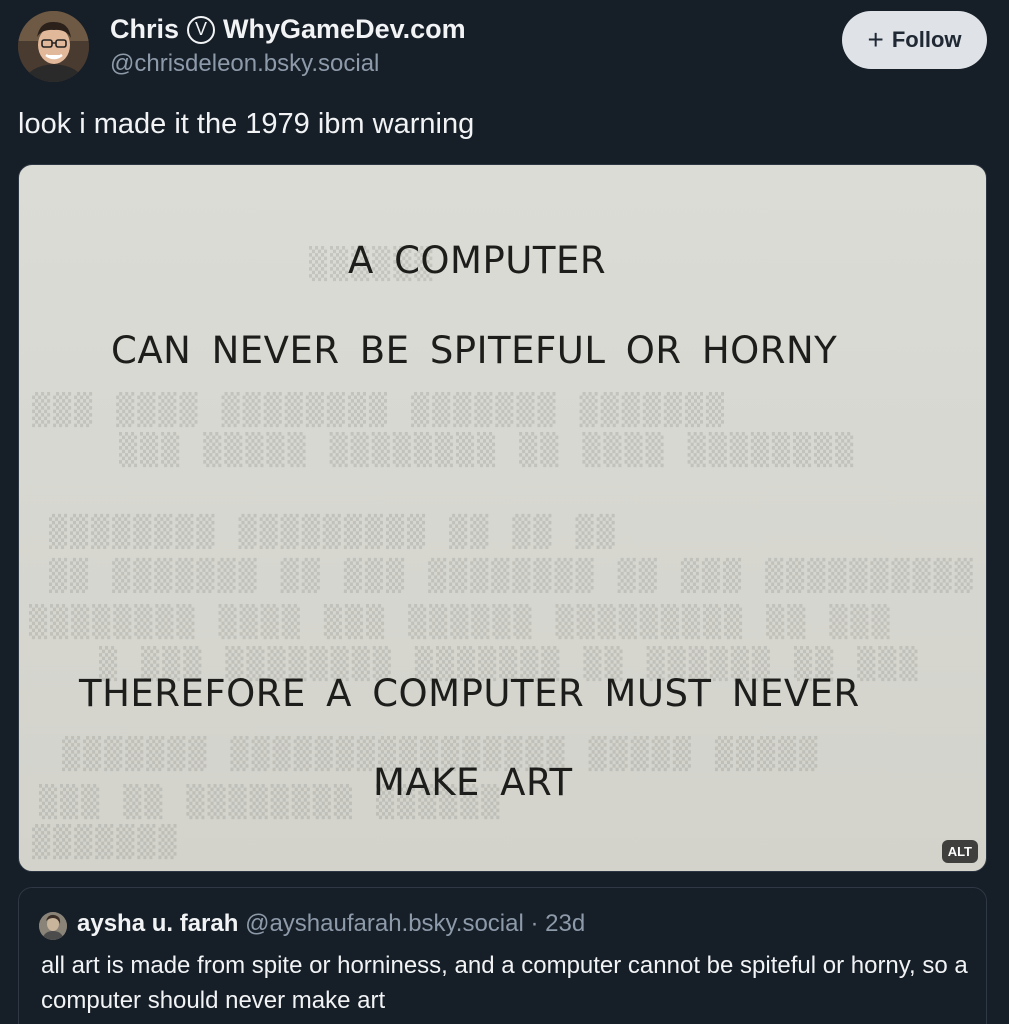  I want to click on warning-line-1: A COMPUTER, so click(477, 260).